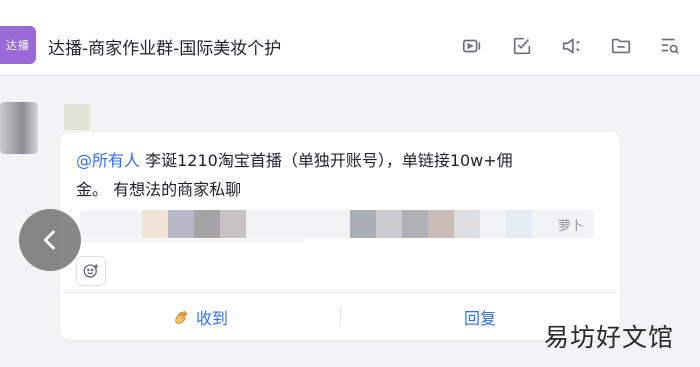 Image resolution: width=700 pixels, height=367 pixels. Describe the element at coordinates (19, 128) in the screenshot. I see `sender-avatar` at that location.